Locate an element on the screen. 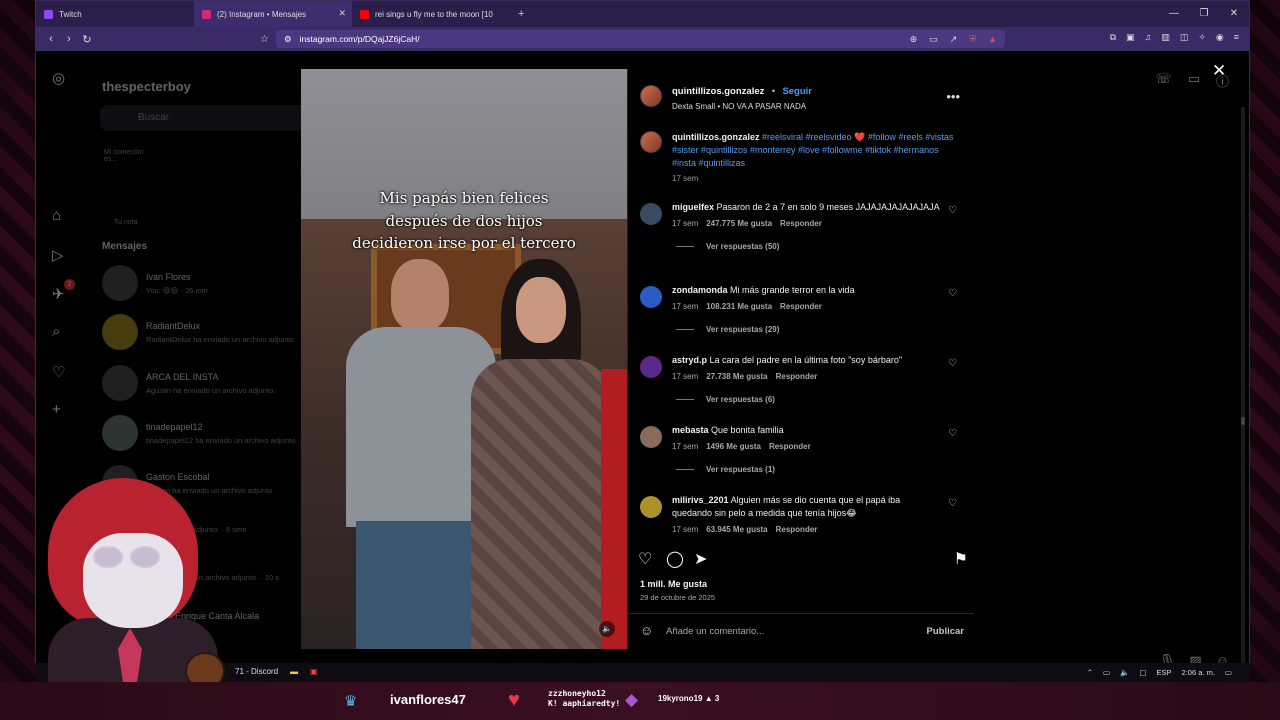 Image resolution: width=1280 pixels, height=720 pixels. comment-user: astryd.p is located at coordinates (689, 360).